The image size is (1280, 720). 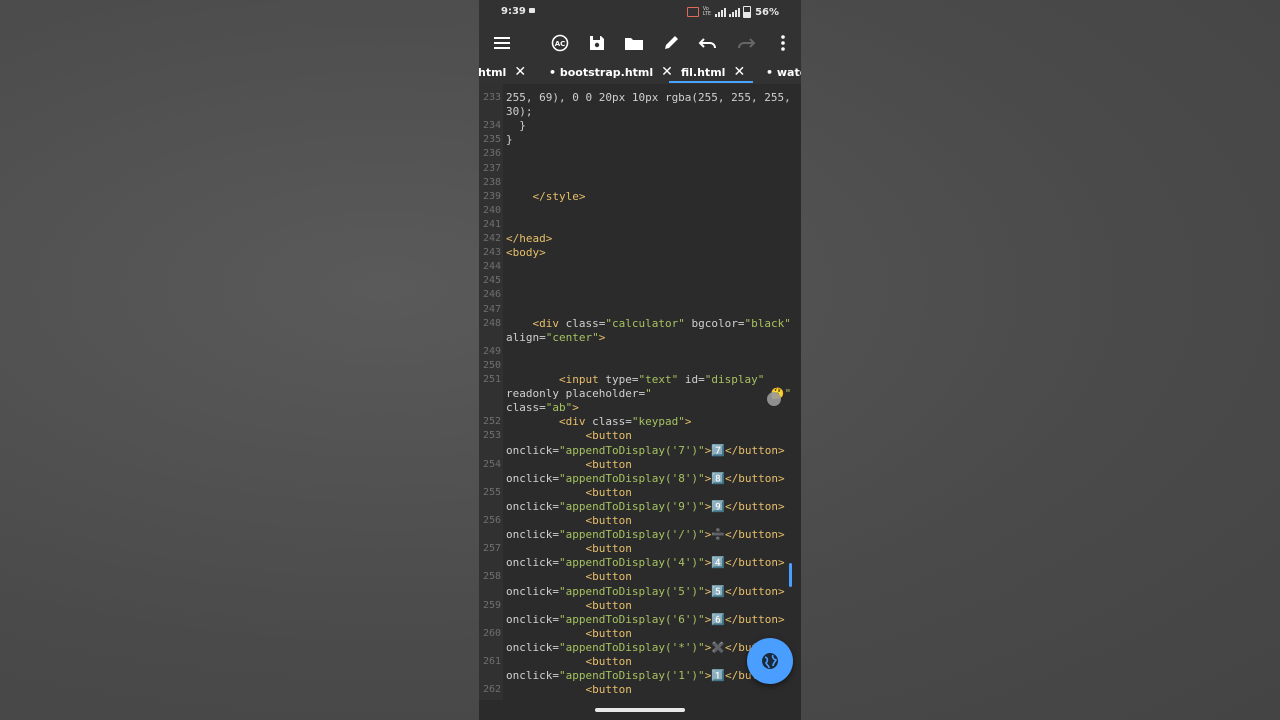 I want to click on more-icon, so click(x=783, y=43).